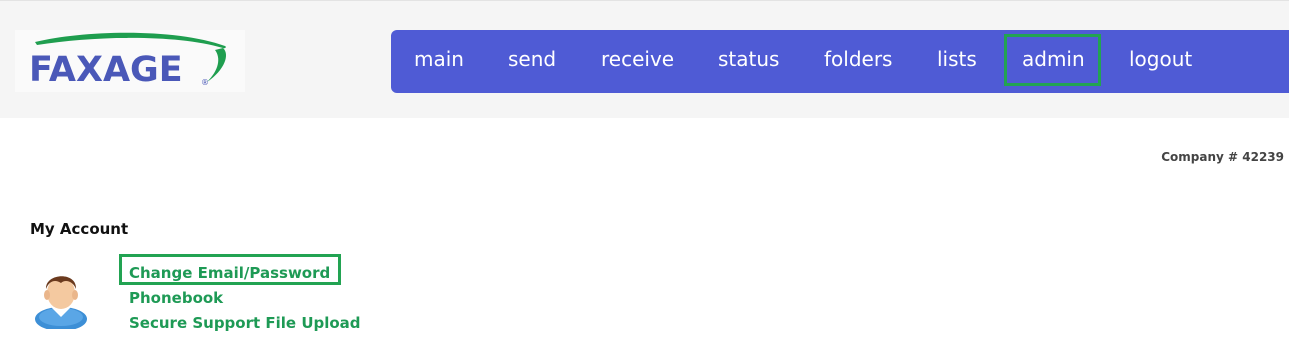 This screenshot has width=1289, height=344. I want to click on nav-item-send: send, so click(532, 61).